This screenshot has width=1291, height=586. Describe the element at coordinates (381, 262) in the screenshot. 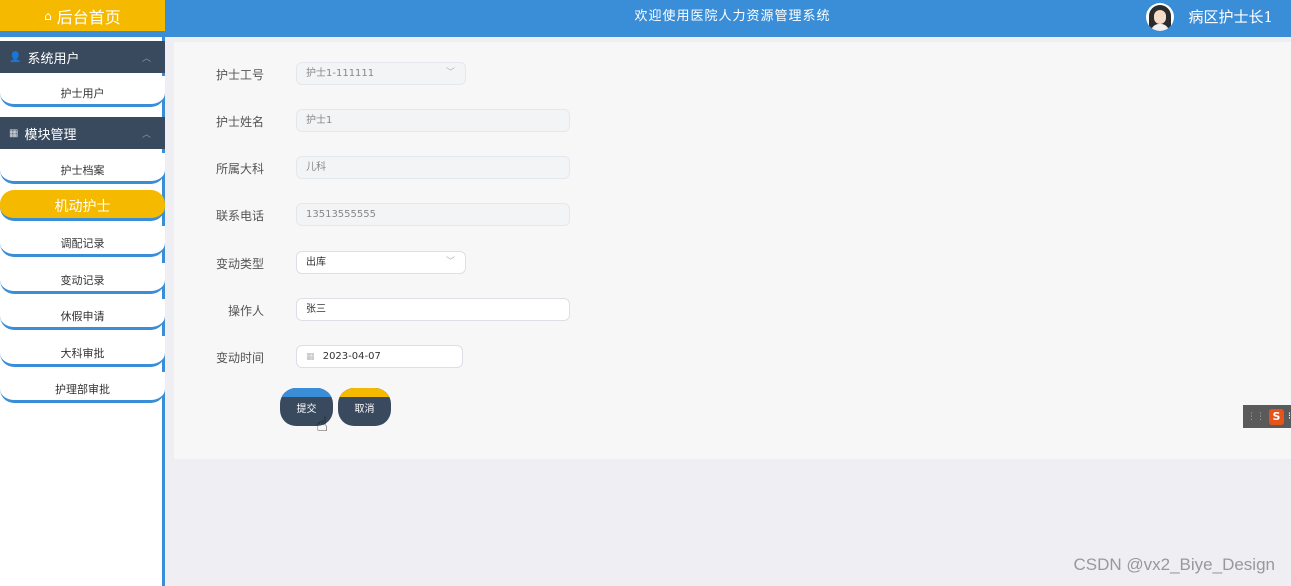

I see `change-type-select: 出库 ﹀` at that location.